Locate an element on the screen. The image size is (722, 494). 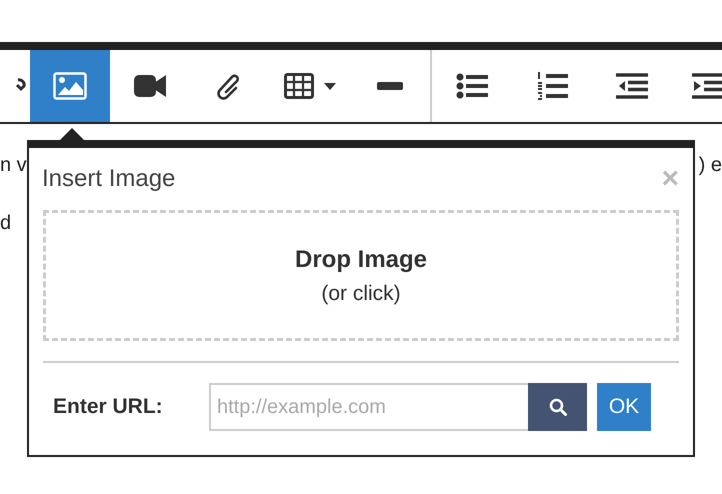
video-camera-icon is located at coordinates (150, 86).